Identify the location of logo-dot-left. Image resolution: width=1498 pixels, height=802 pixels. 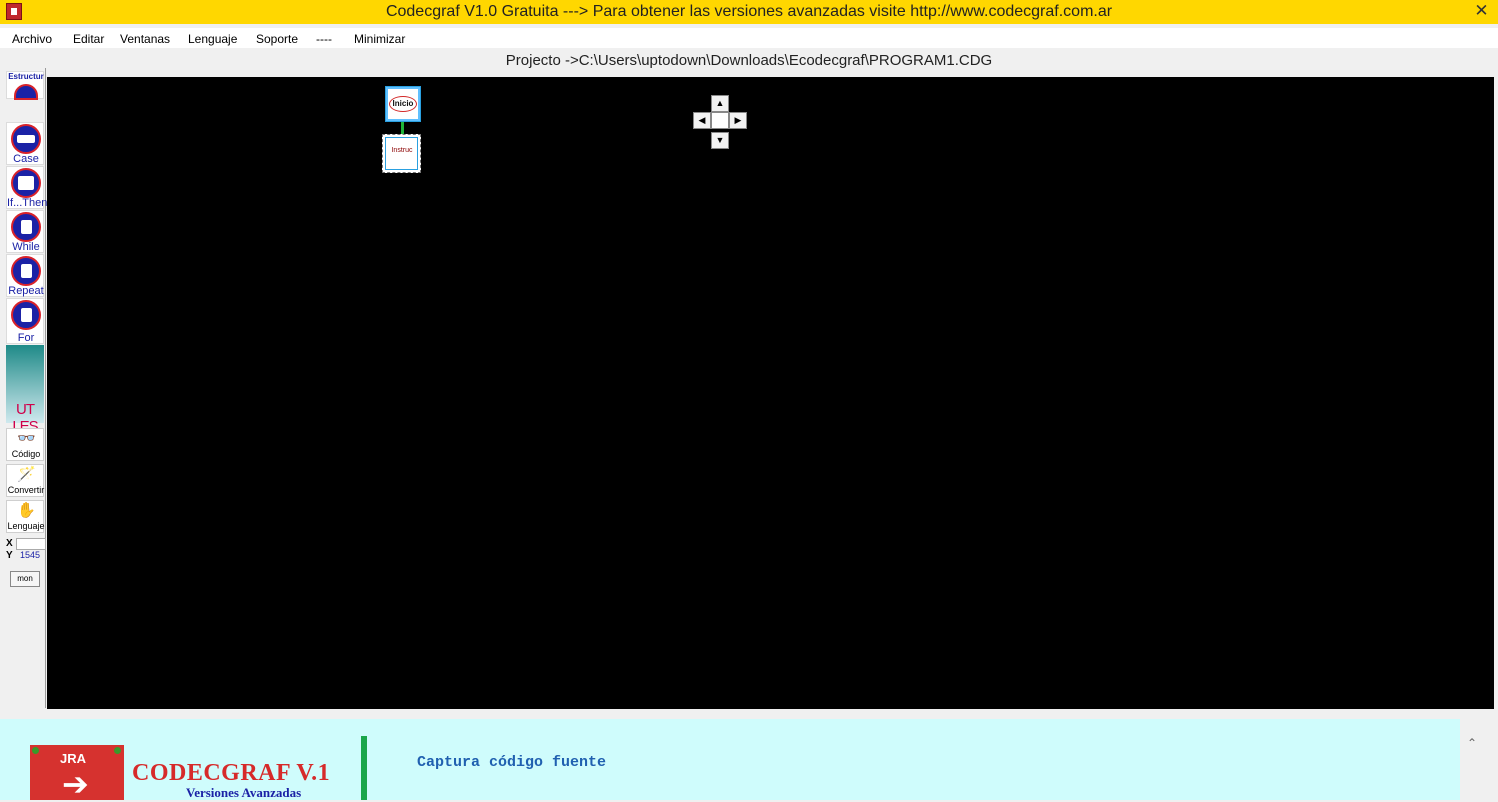
(35, 750).